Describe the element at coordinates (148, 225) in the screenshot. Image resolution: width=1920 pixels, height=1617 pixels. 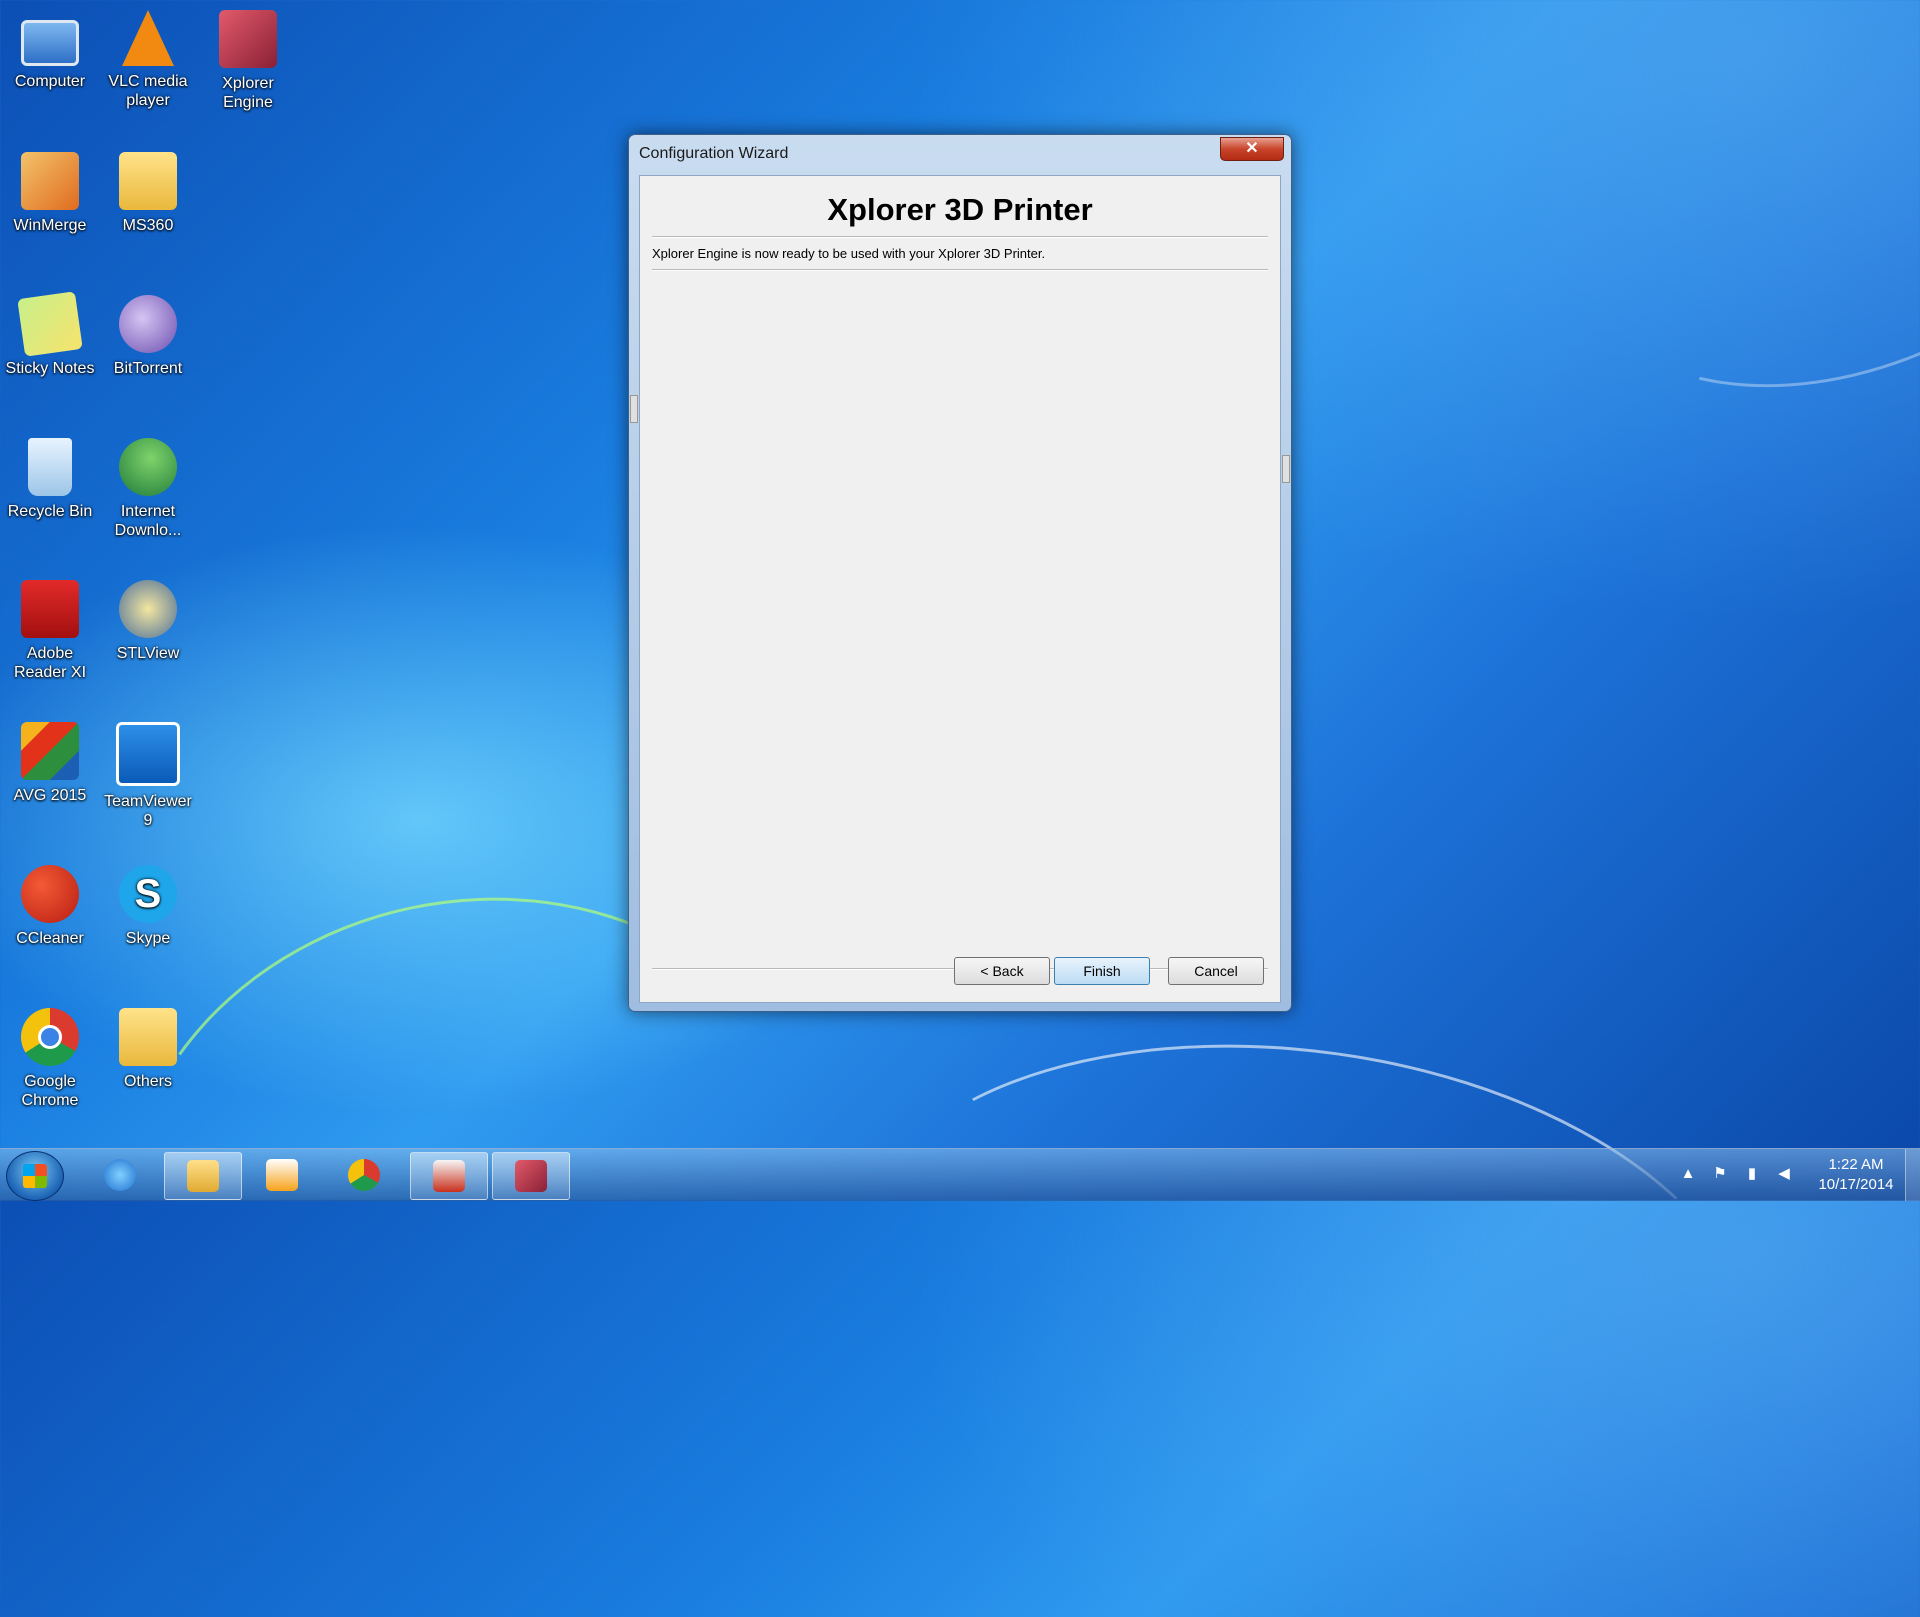
I see `desktop-icon-label: MS360` at that location.